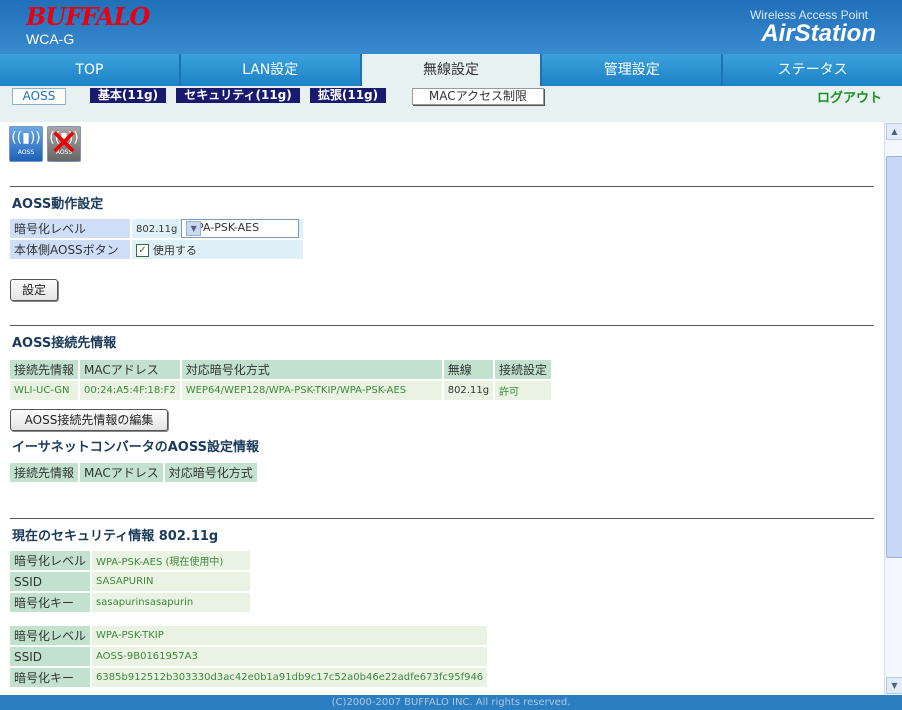  Describe the element at coordinates (171, 602) in the screenshot. I see `enc-key-value: sasapurinsasapurin` at that location.